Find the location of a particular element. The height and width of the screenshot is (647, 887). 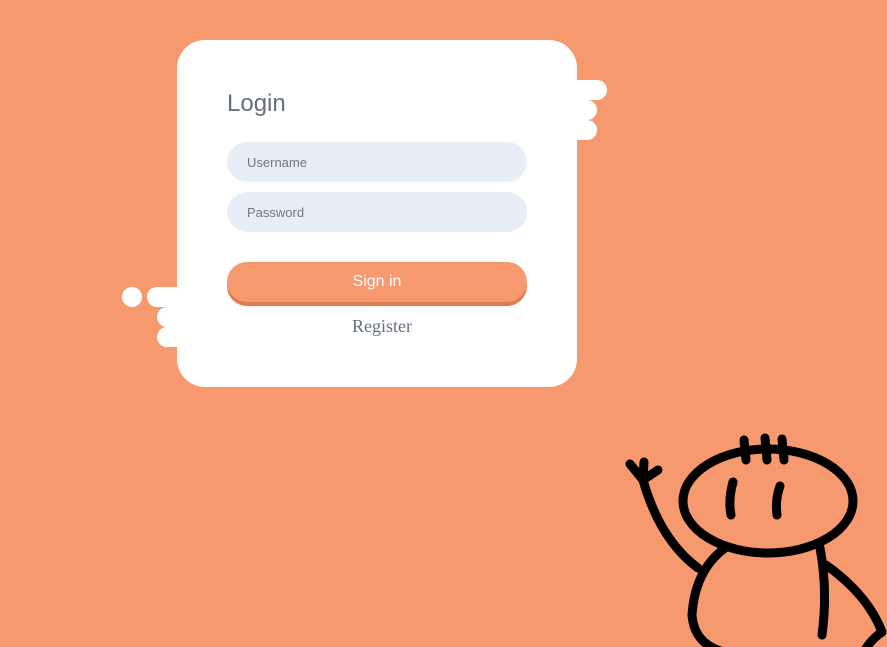

sign-in-button: Sign in is located at coordinates (377, 282).